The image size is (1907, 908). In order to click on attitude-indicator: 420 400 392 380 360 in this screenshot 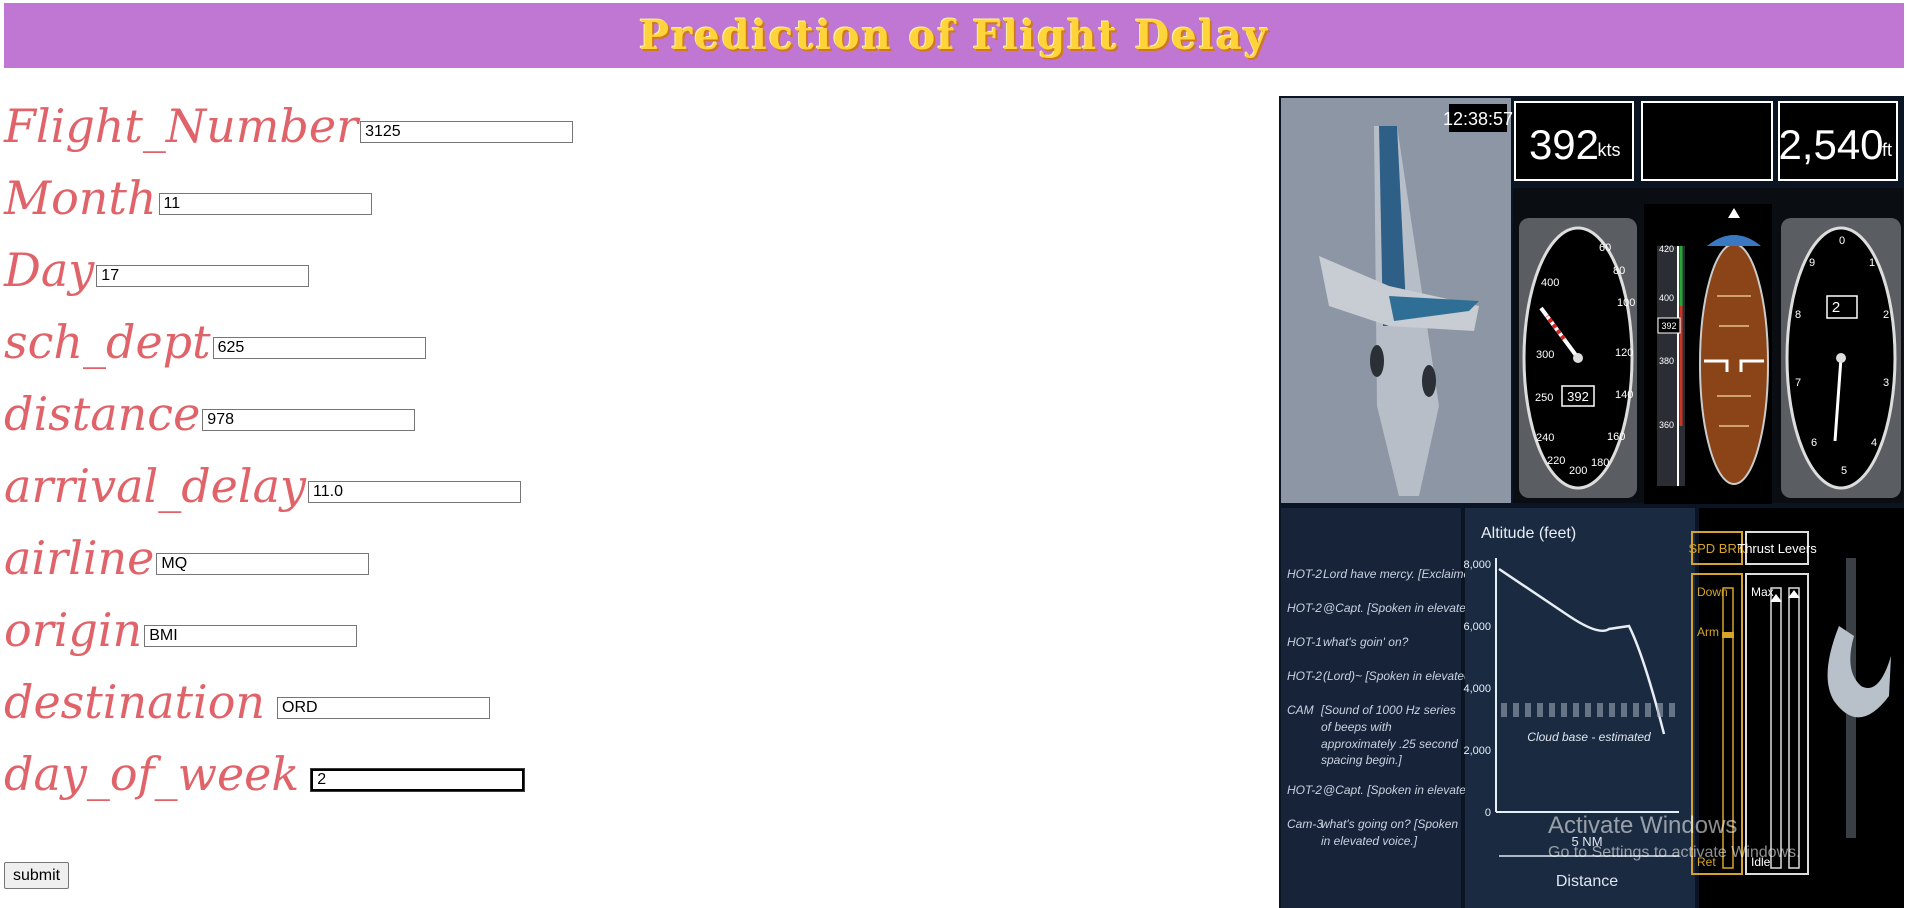, I will do `click(1708, 354)`.